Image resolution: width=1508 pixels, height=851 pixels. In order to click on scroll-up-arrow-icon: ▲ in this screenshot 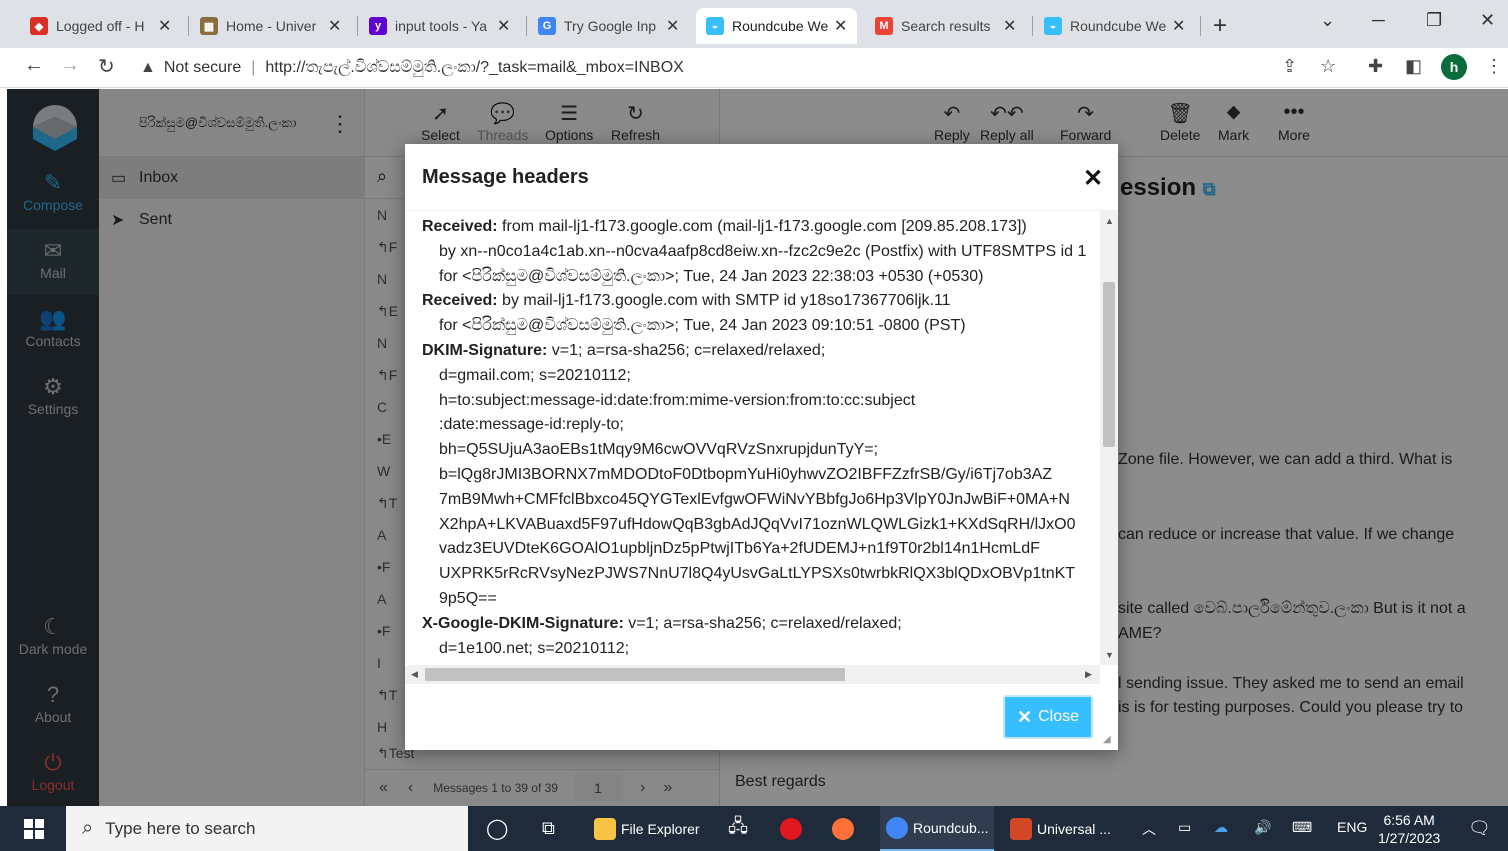, I will do `click(1109, 221)`.